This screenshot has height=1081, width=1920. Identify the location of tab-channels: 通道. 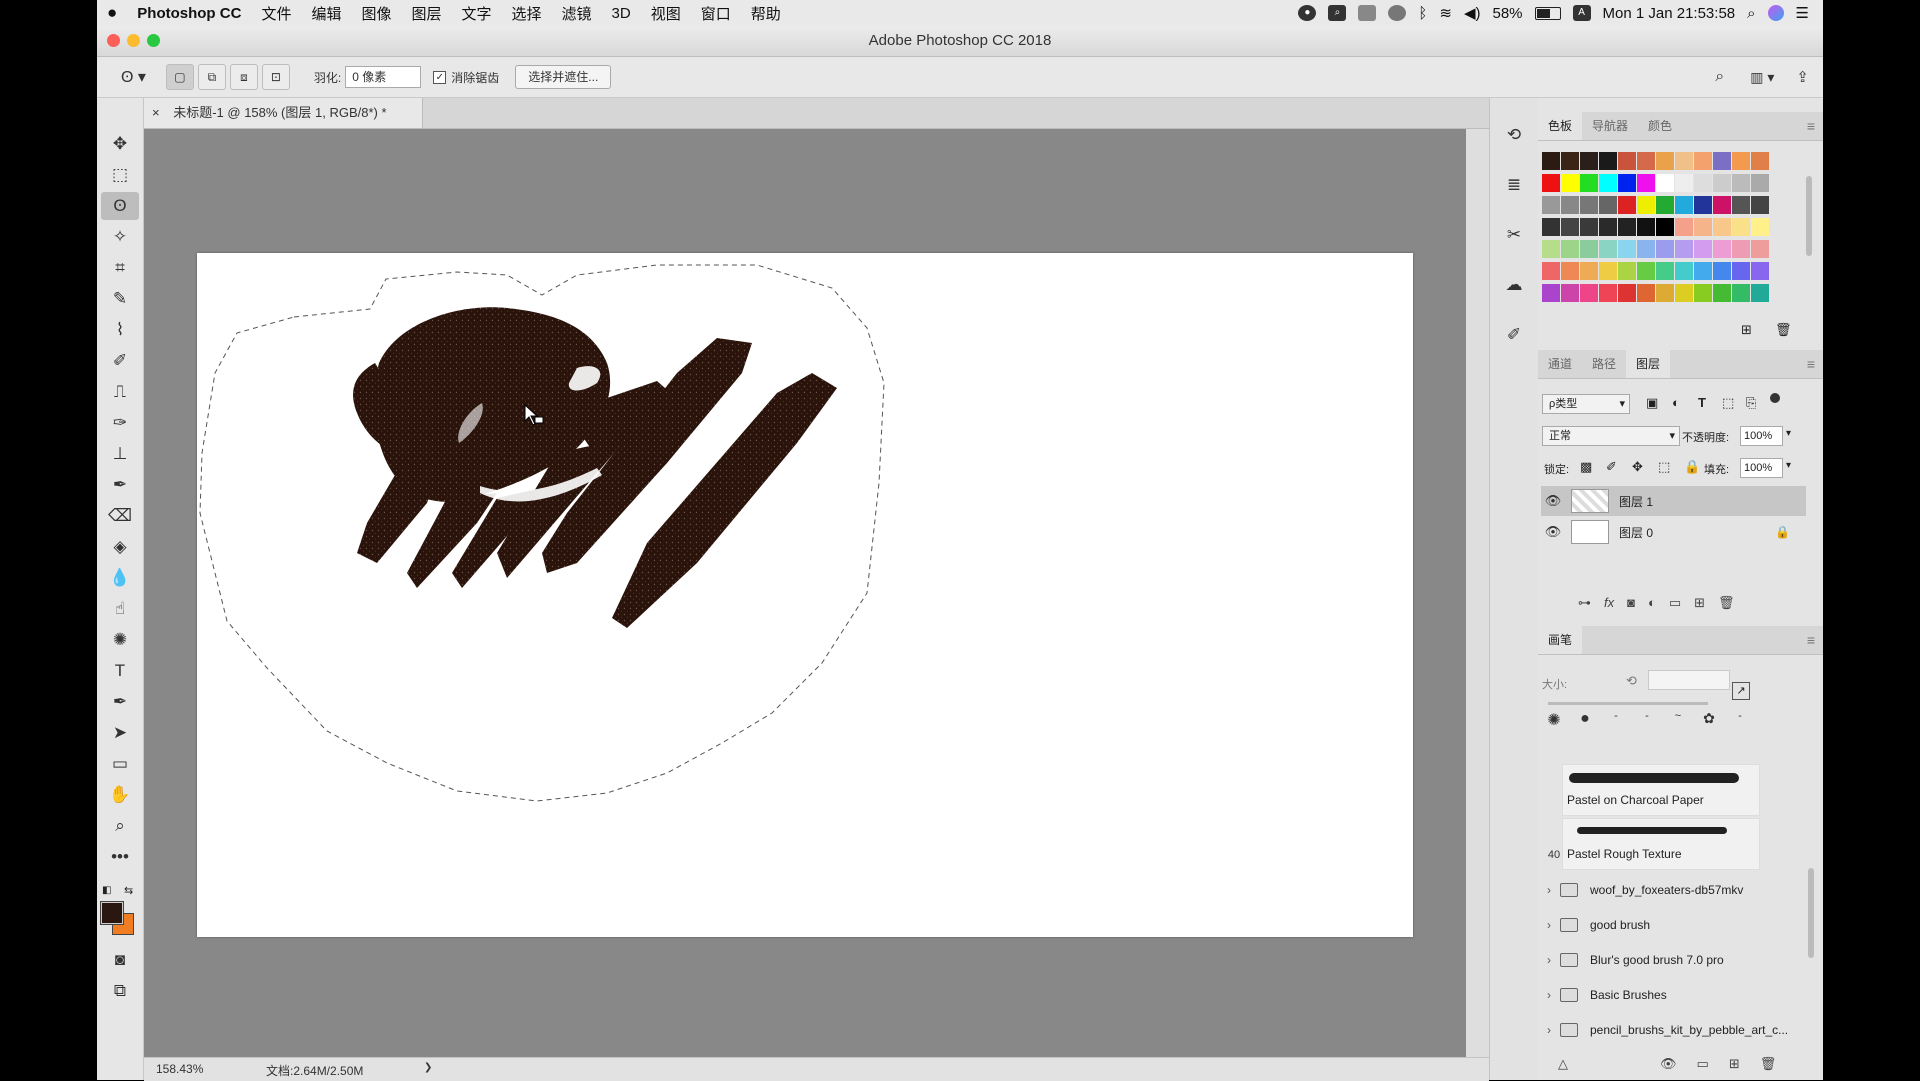
(1560, 364).